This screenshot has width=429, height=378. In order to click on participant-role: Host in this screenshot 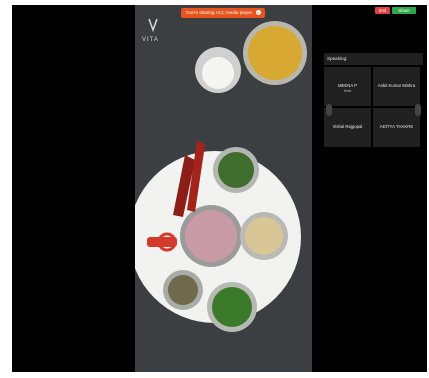, I will do `click(347, 91)`.